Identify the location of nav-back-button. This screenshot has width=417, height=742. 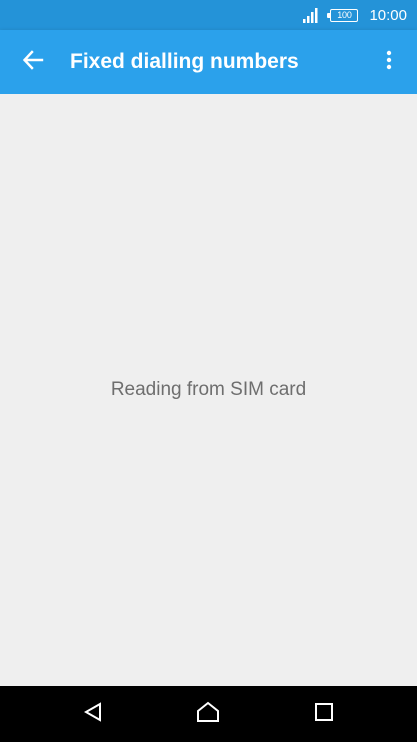
(93, 714).